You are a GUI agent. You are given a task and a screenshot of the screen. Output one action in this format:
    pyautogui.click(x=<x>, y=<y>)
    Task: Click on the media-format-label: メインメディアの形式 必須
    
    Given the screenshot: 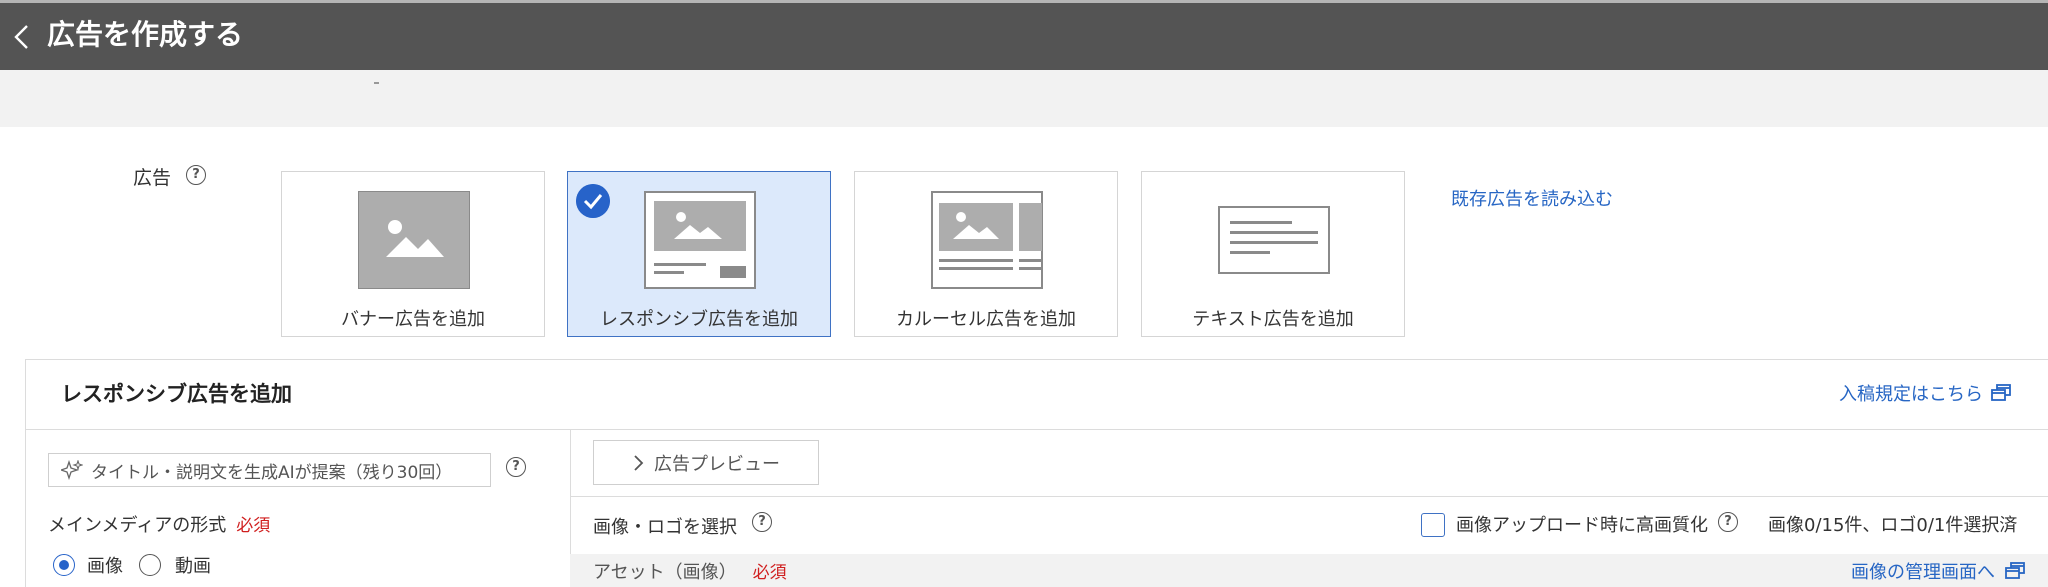 What is the action you would take?
    pyautogui.click(x=159, y=524)
    